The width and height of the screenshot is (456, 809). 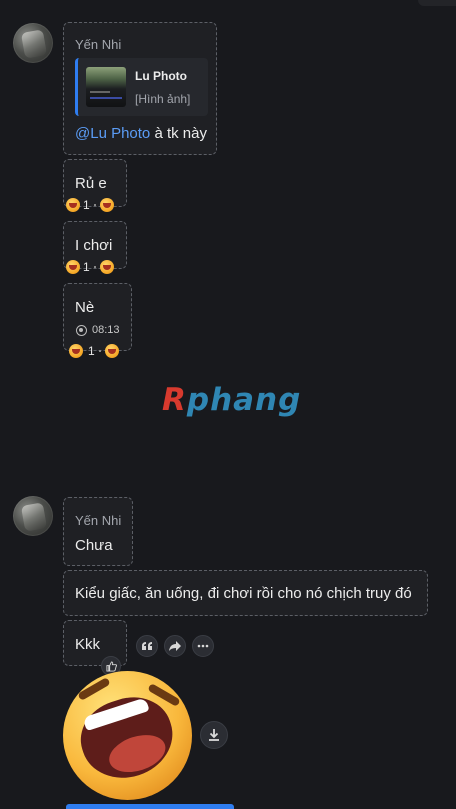 I want to click on forward-icon, so click(x=175, y=646).